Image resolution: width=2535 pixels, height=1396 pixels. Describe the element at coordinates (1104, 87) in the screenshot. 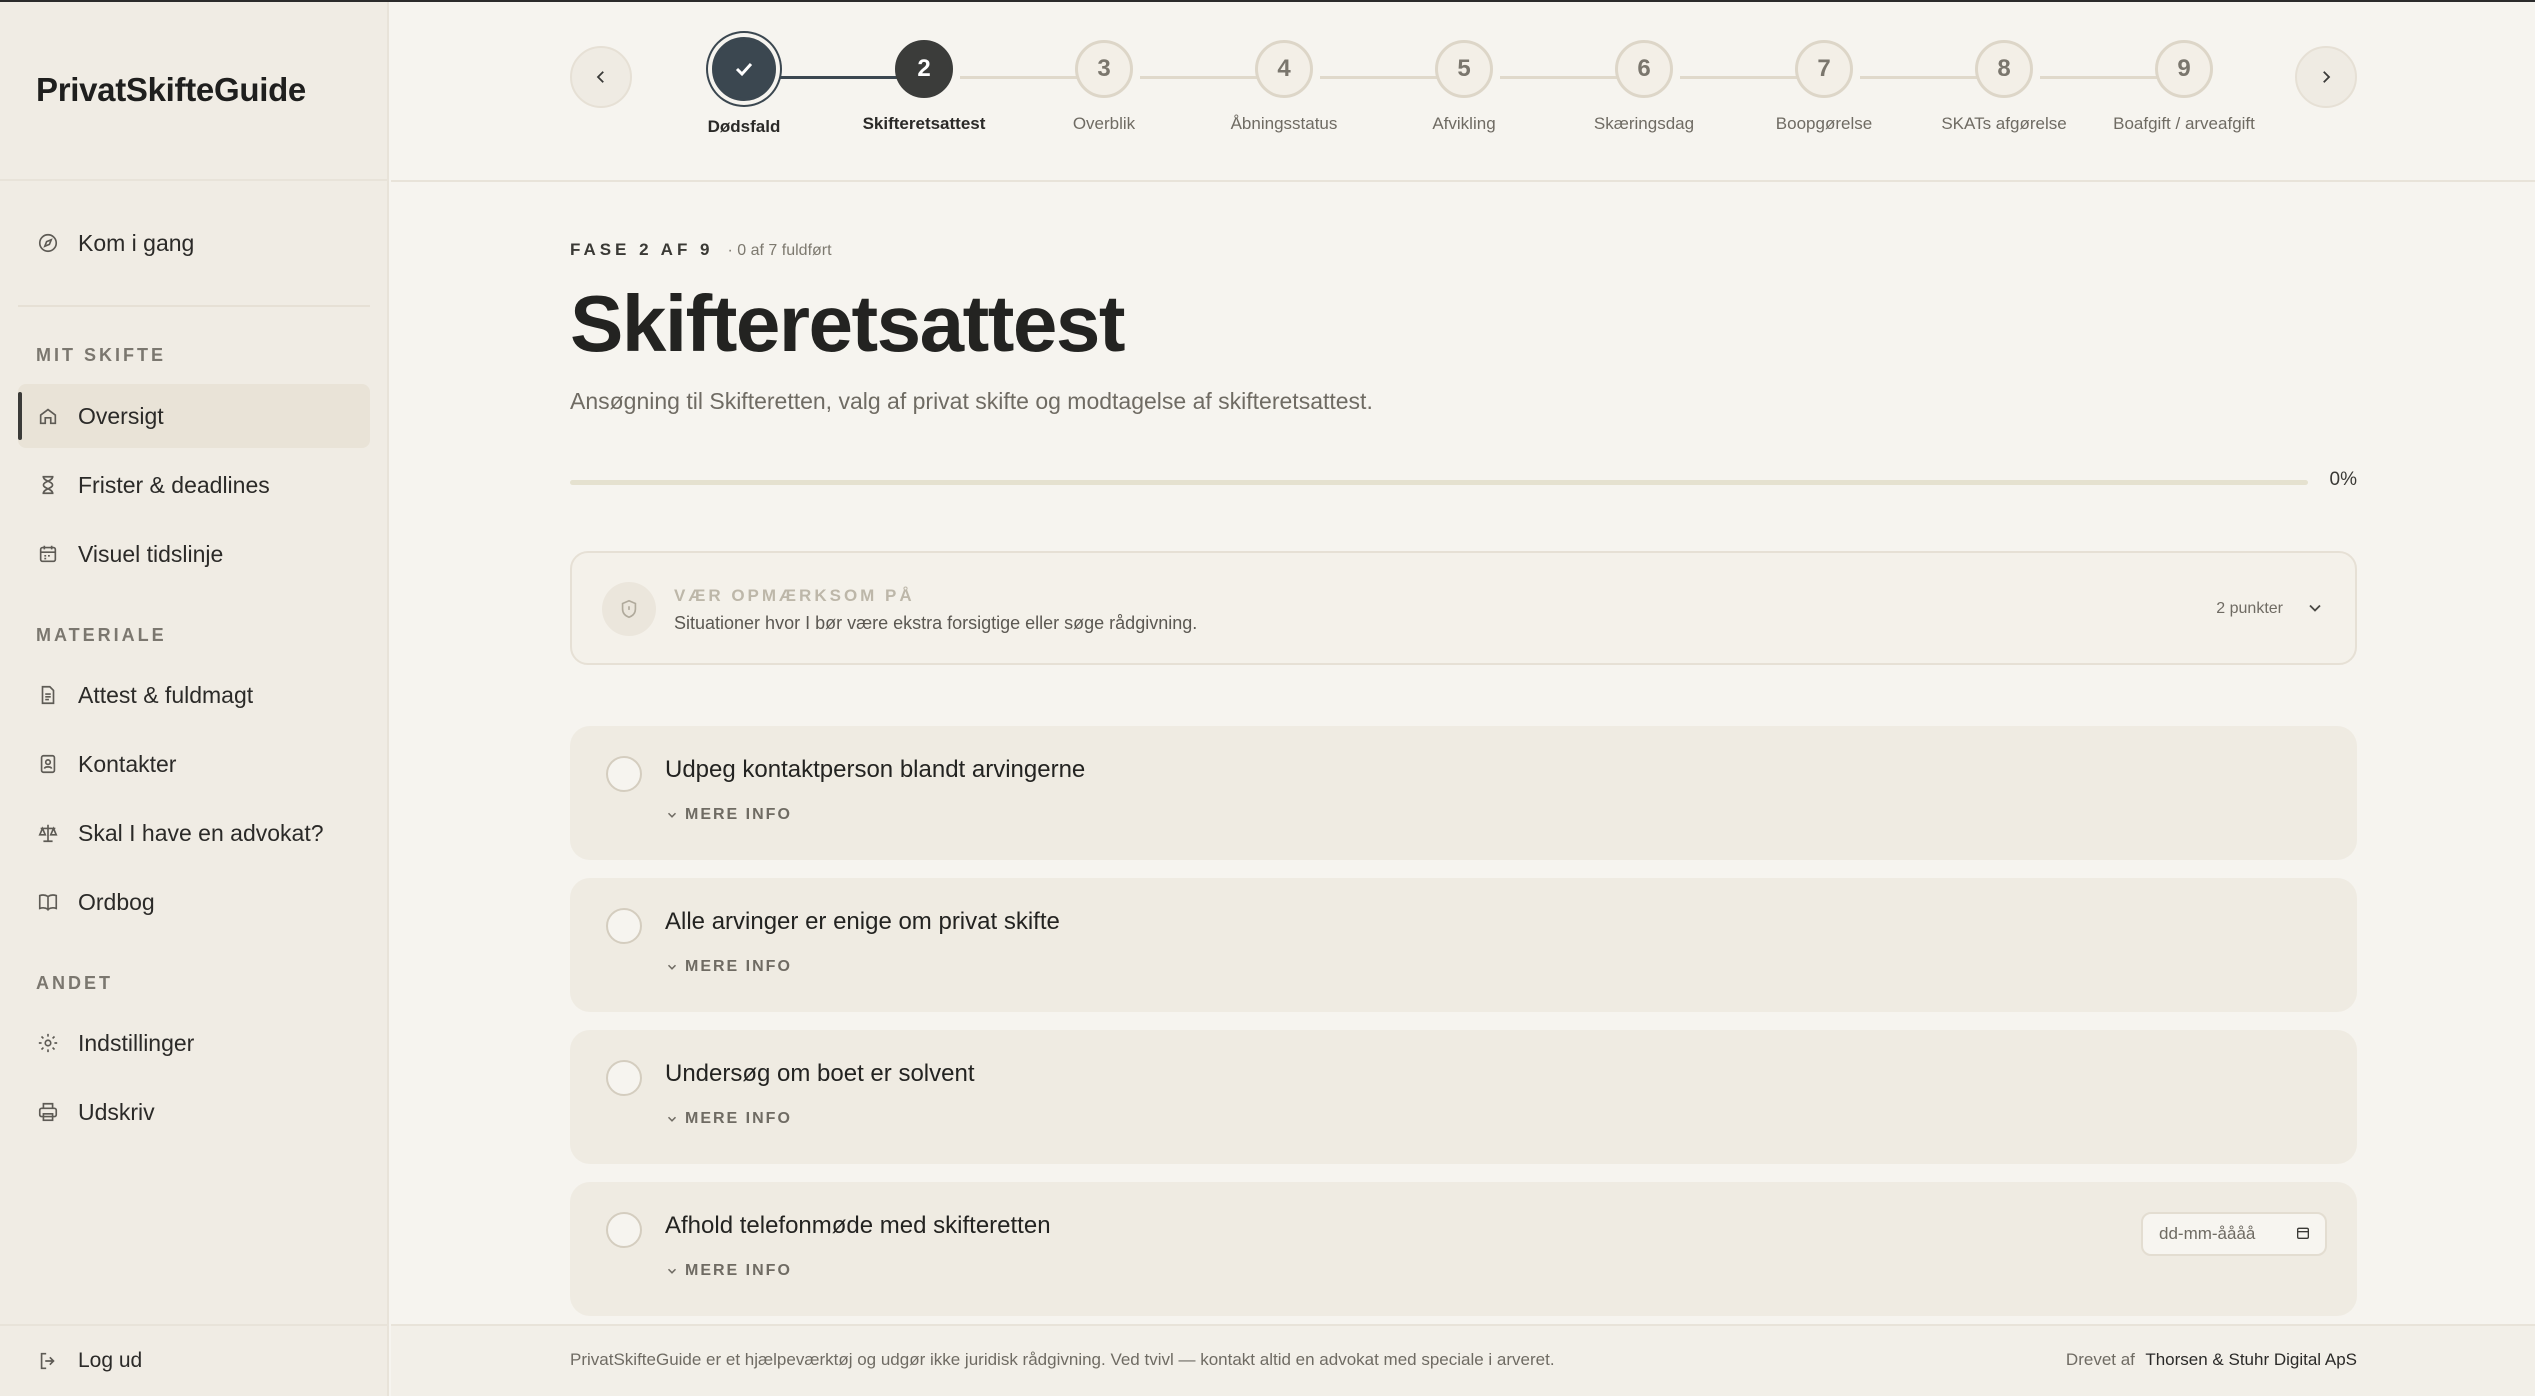

I see `step-3: 3 Overblik` at that location.